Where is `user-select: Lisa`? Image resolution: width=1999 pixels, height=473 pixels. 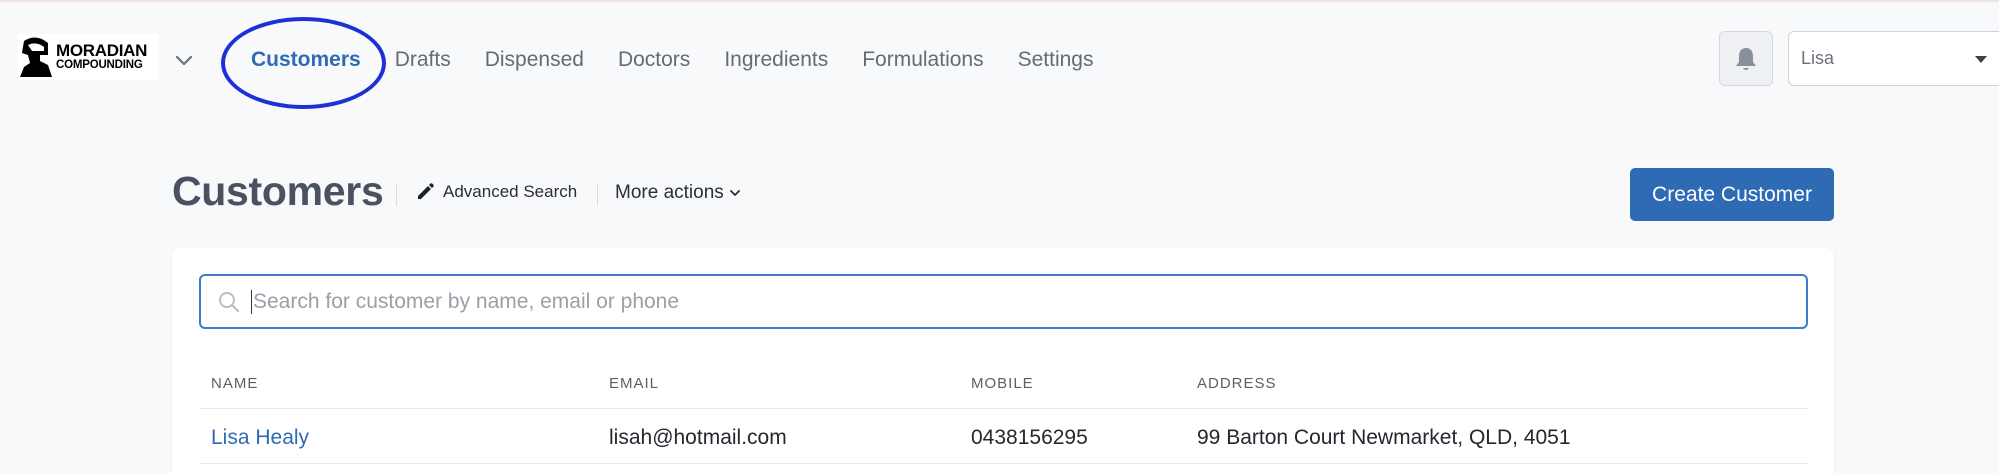 user-select: Lisa is located at coordinates (1893, 58).